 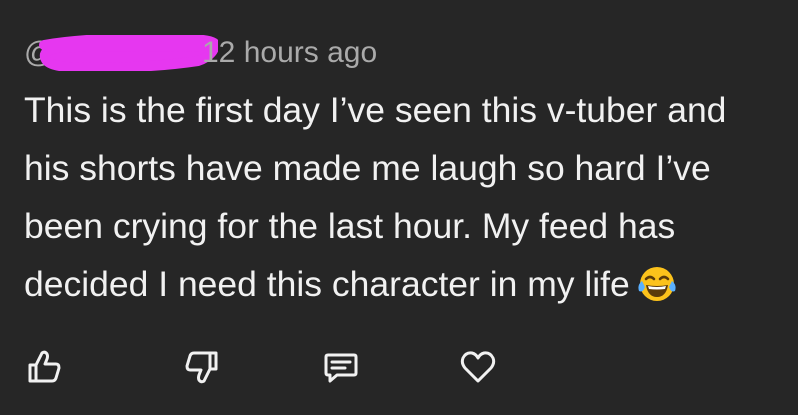 I want to click on heart-button, so click(x=478, y=367).